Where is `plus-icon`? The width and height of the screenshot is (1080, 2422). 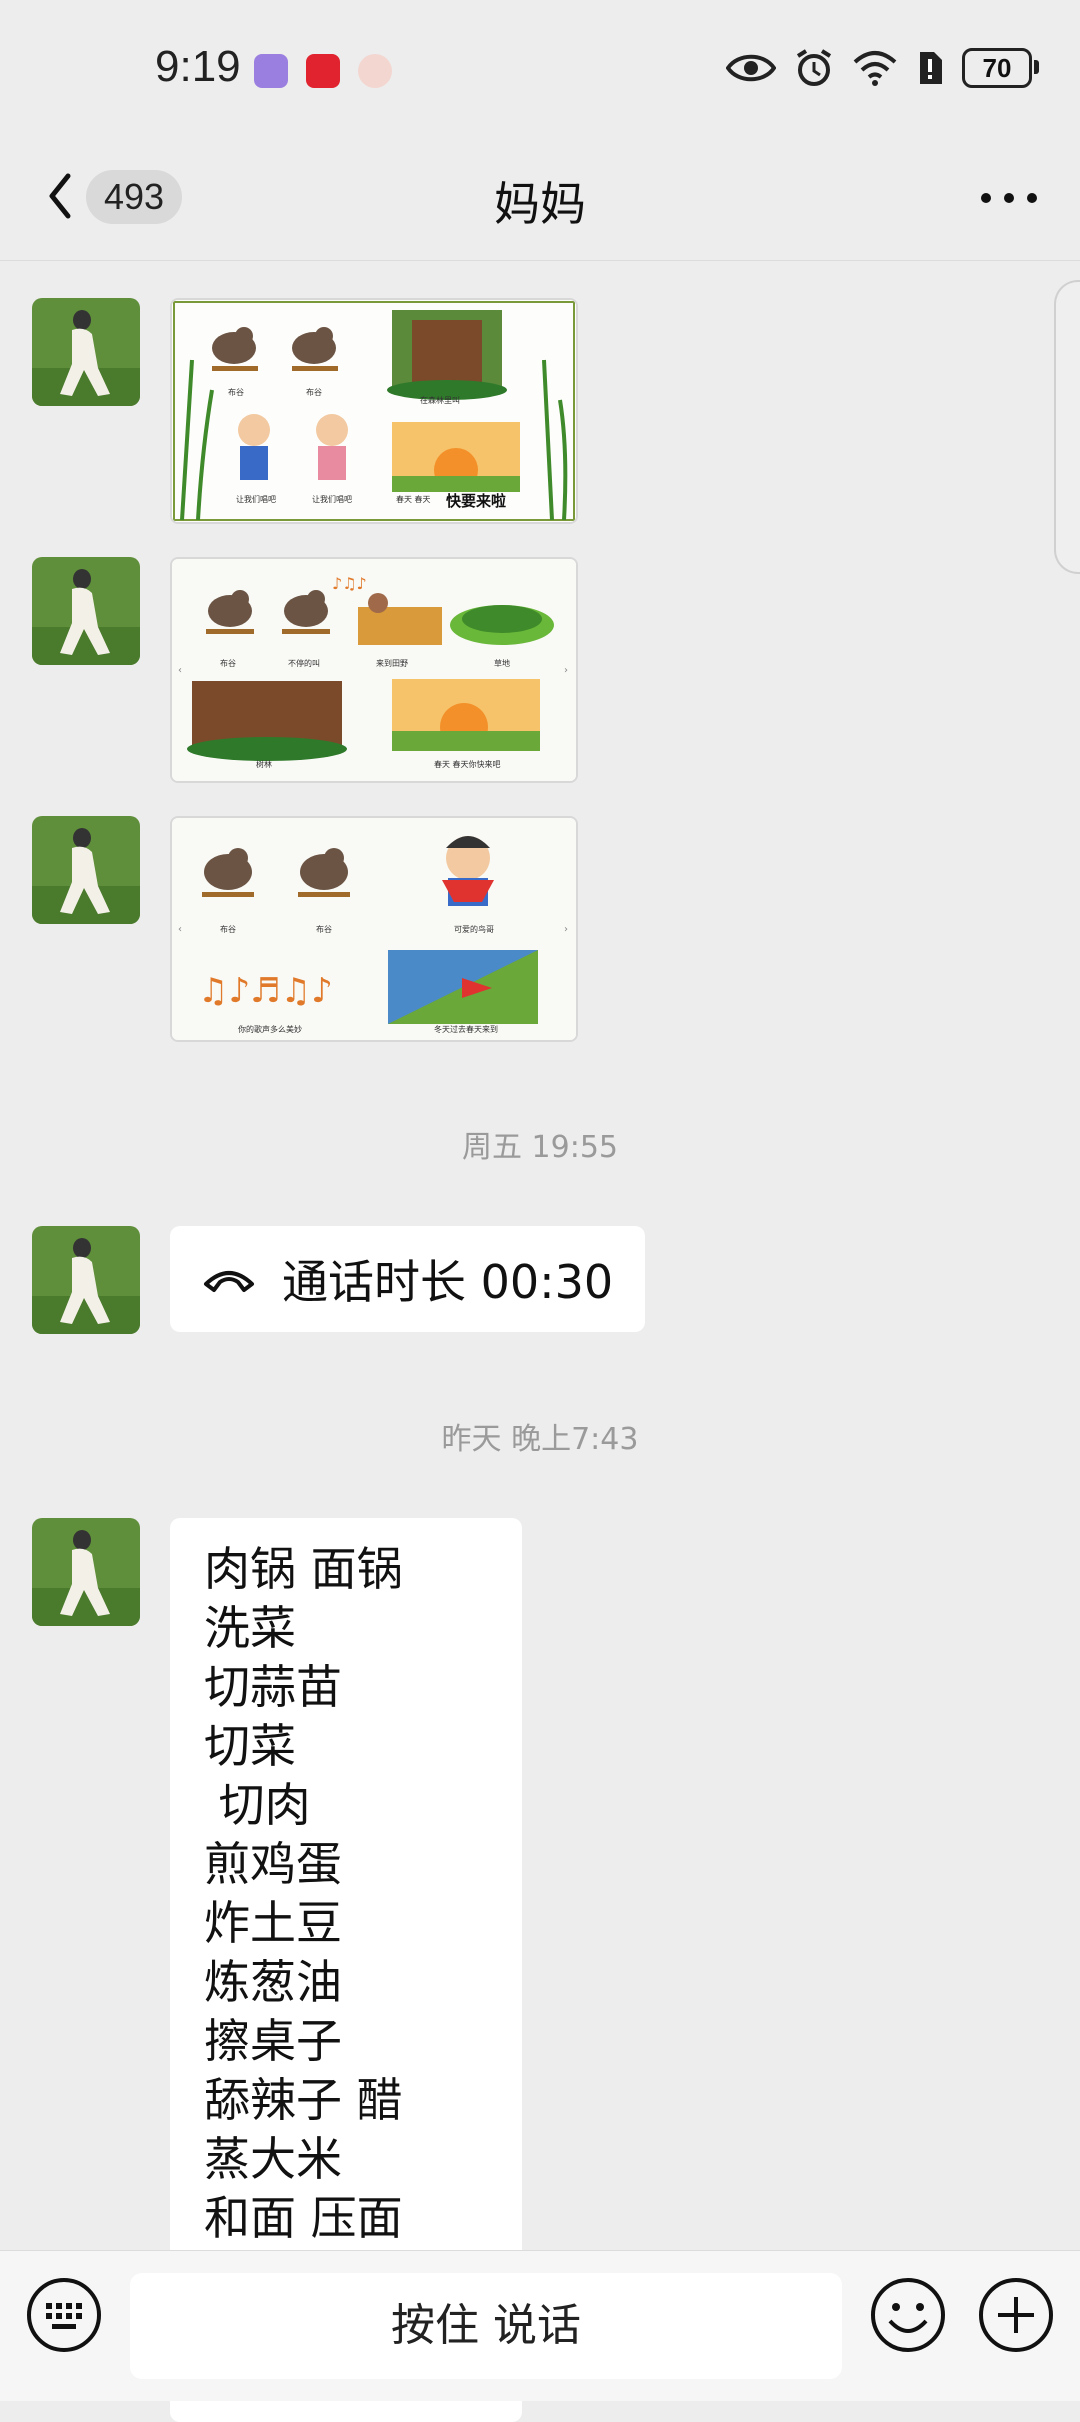
plus-icon is located at coordinates (1016, 2315).